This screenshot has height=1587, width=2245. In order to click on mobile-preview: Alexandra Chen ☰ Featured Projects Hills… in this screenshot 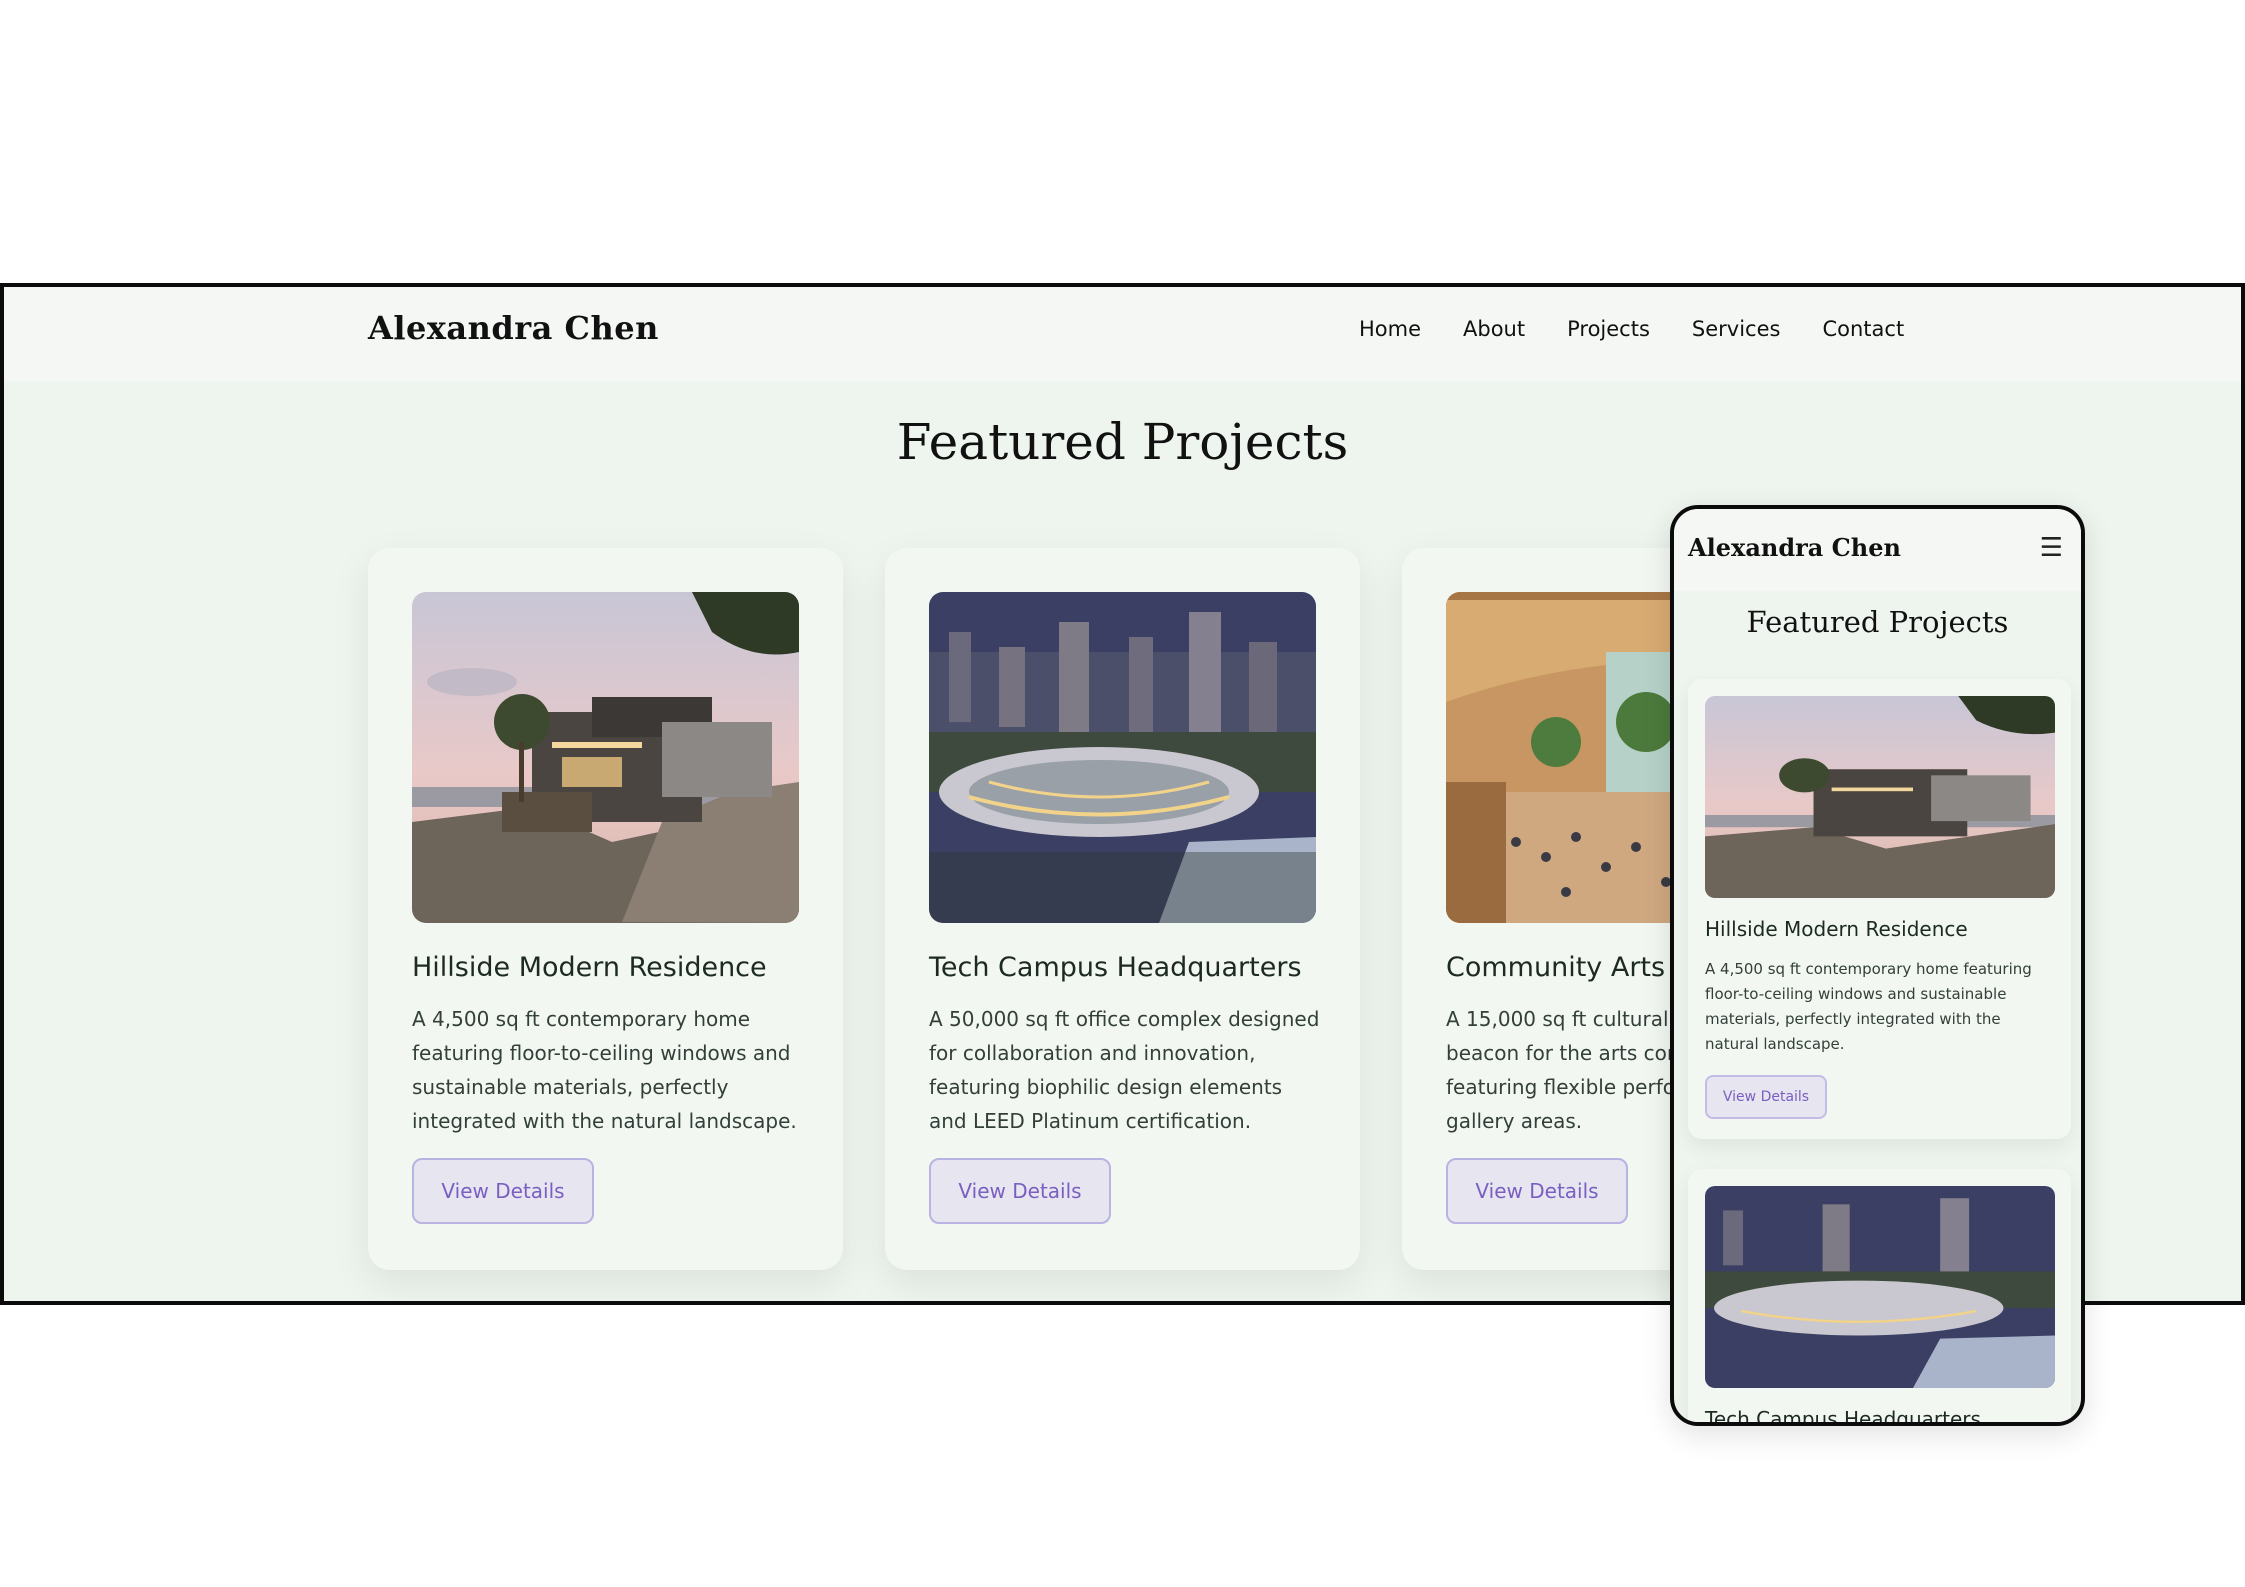, I will do `click(1877, 965)`.